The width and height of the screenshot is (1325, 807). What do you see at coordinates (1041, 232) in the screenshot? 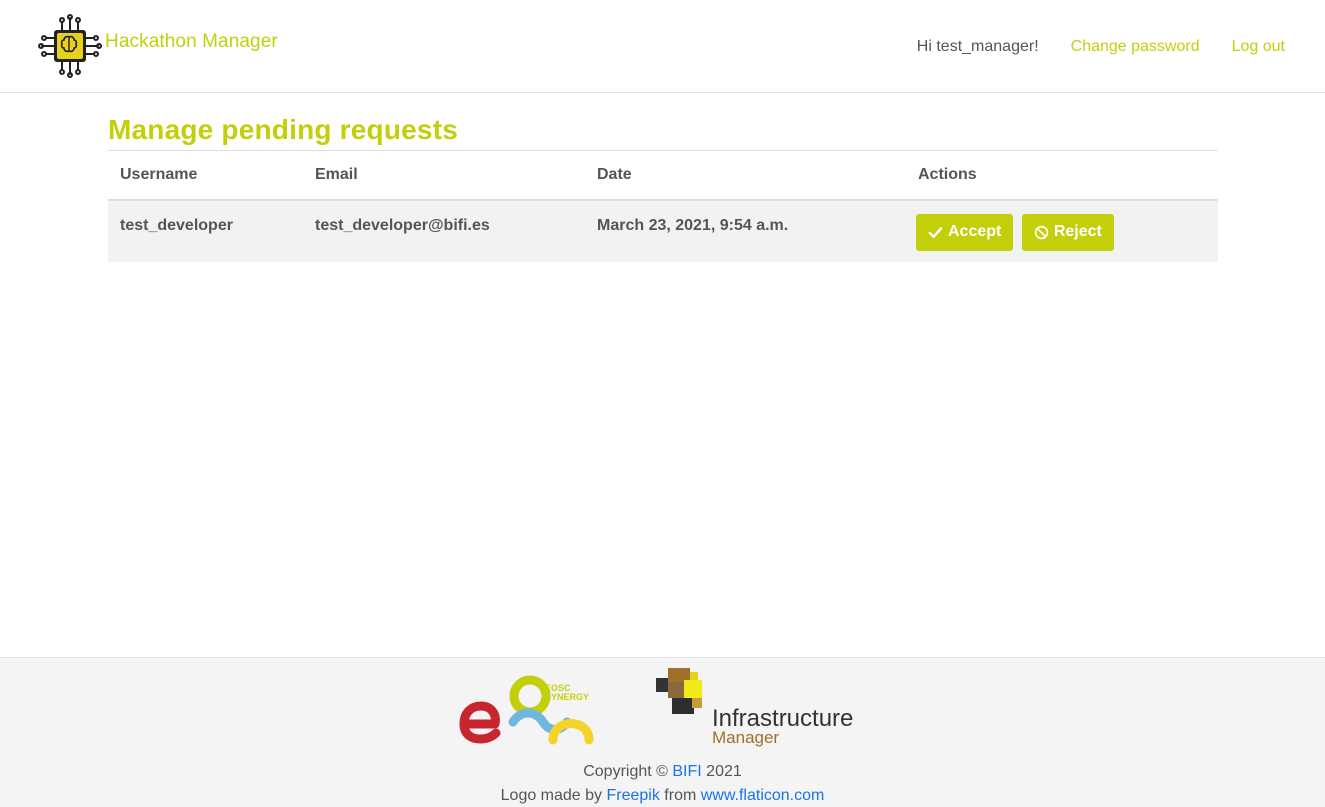
I see `ban-icon` at bounding box center [1041, 232].